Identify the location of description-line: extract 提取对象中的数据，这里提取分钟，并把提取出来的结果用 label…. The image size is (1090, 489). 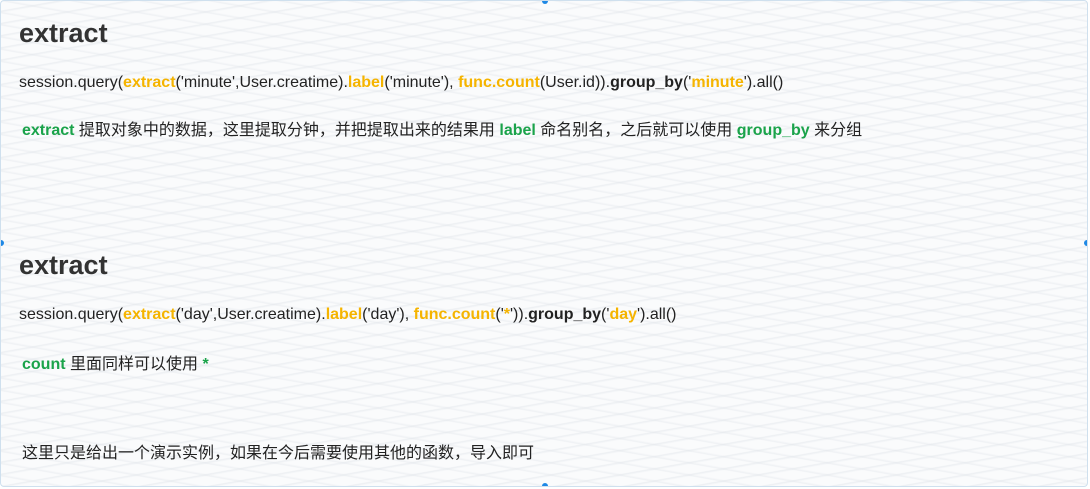
(545, 131).